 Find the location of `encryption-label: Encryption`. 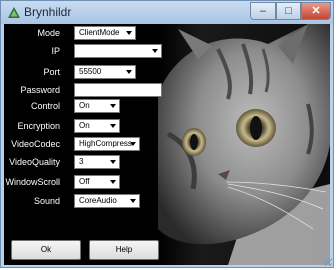

encryption-label: Encryption is located at coordinates (38, 126).